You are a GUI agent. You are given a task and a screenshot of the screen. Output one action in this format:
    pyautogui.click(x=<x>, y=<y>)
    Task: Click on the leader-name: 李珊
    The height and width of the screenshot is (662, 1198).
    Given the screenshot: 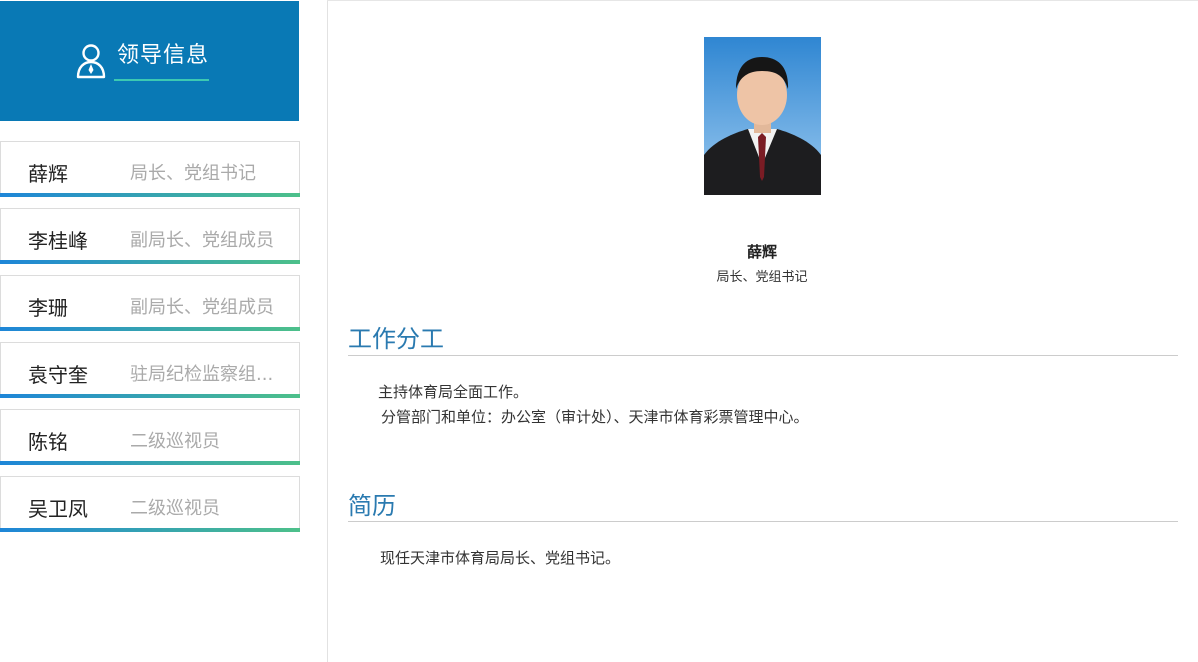 What is the action you would take?
    pyautogui.click(x=48, y=308)
    